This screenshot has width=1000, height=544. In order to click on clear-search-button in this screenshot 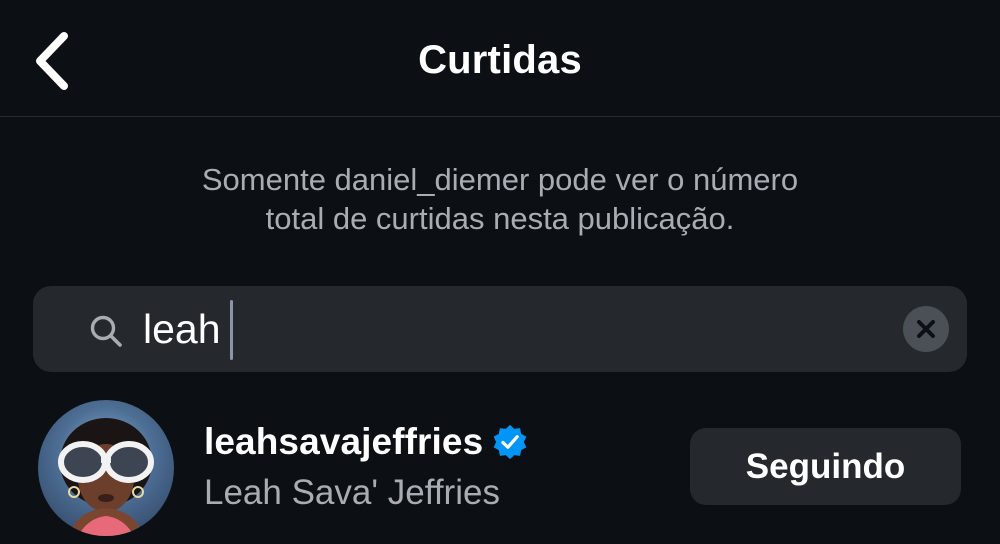, I will do `click(926, 329)`.